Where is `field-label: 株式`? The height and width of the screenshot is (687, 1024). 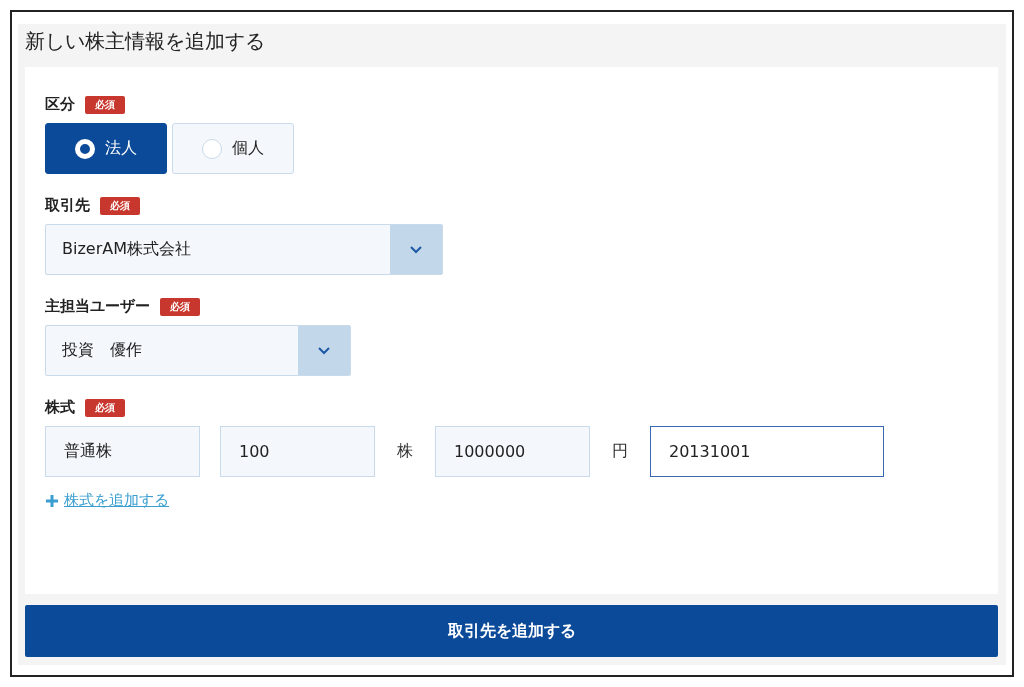 field-label: 株式 is located at coordinates (60, 407).